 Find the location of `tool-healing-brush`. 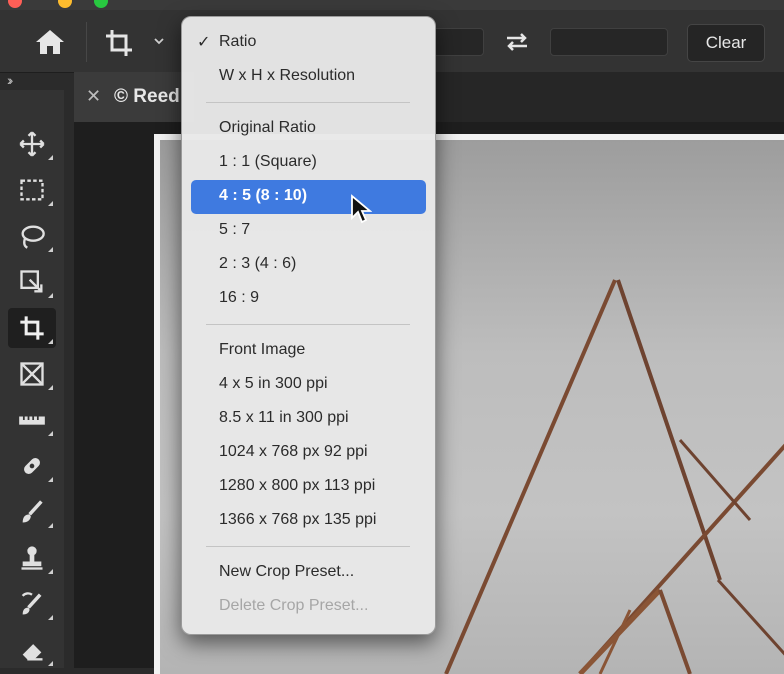

tool-healing-brush is located at coordinates (32, 466).